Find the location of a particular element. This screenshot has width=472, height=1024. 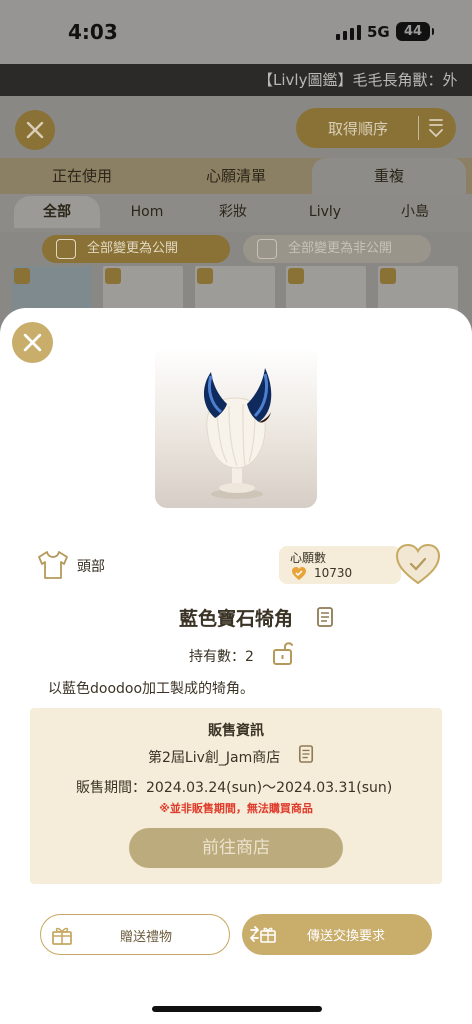

item-name: 藍色寶石犄角 is located at coordinates (235, 619).